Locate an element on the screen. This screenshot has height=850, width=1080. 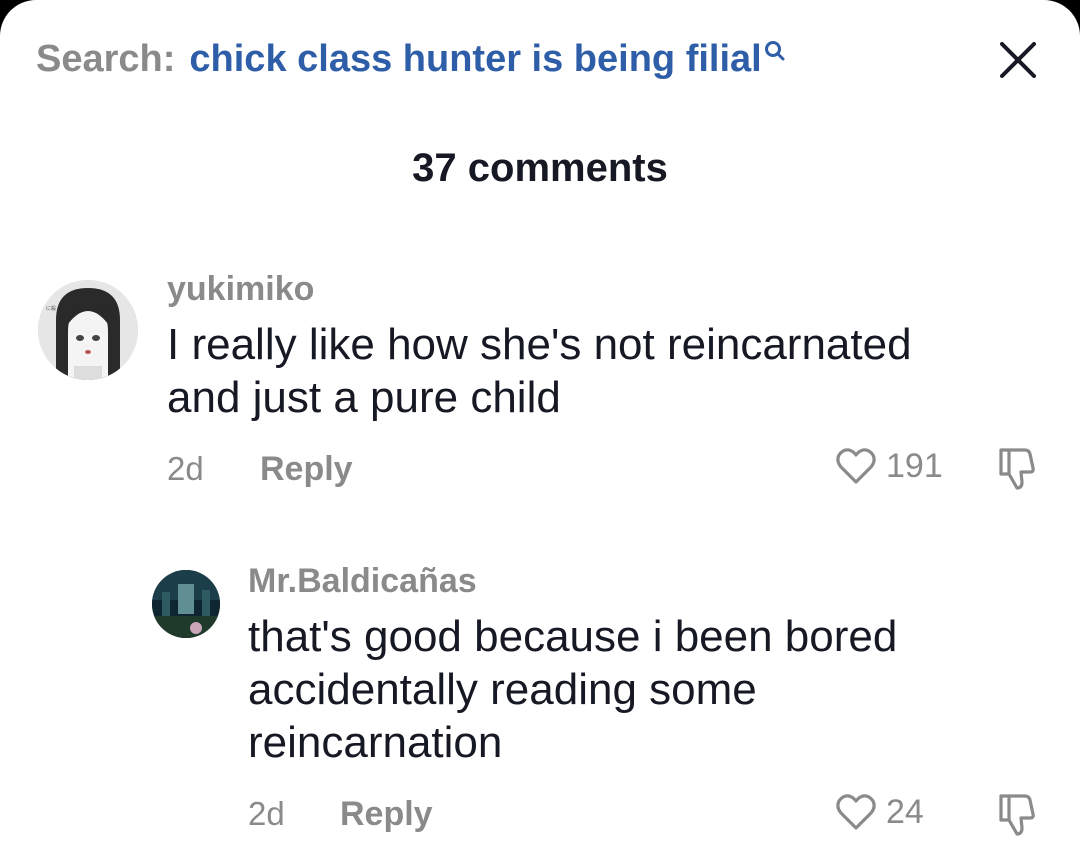
search-query-link: chick class hunter is being filial is located at coordinates (475, 59).